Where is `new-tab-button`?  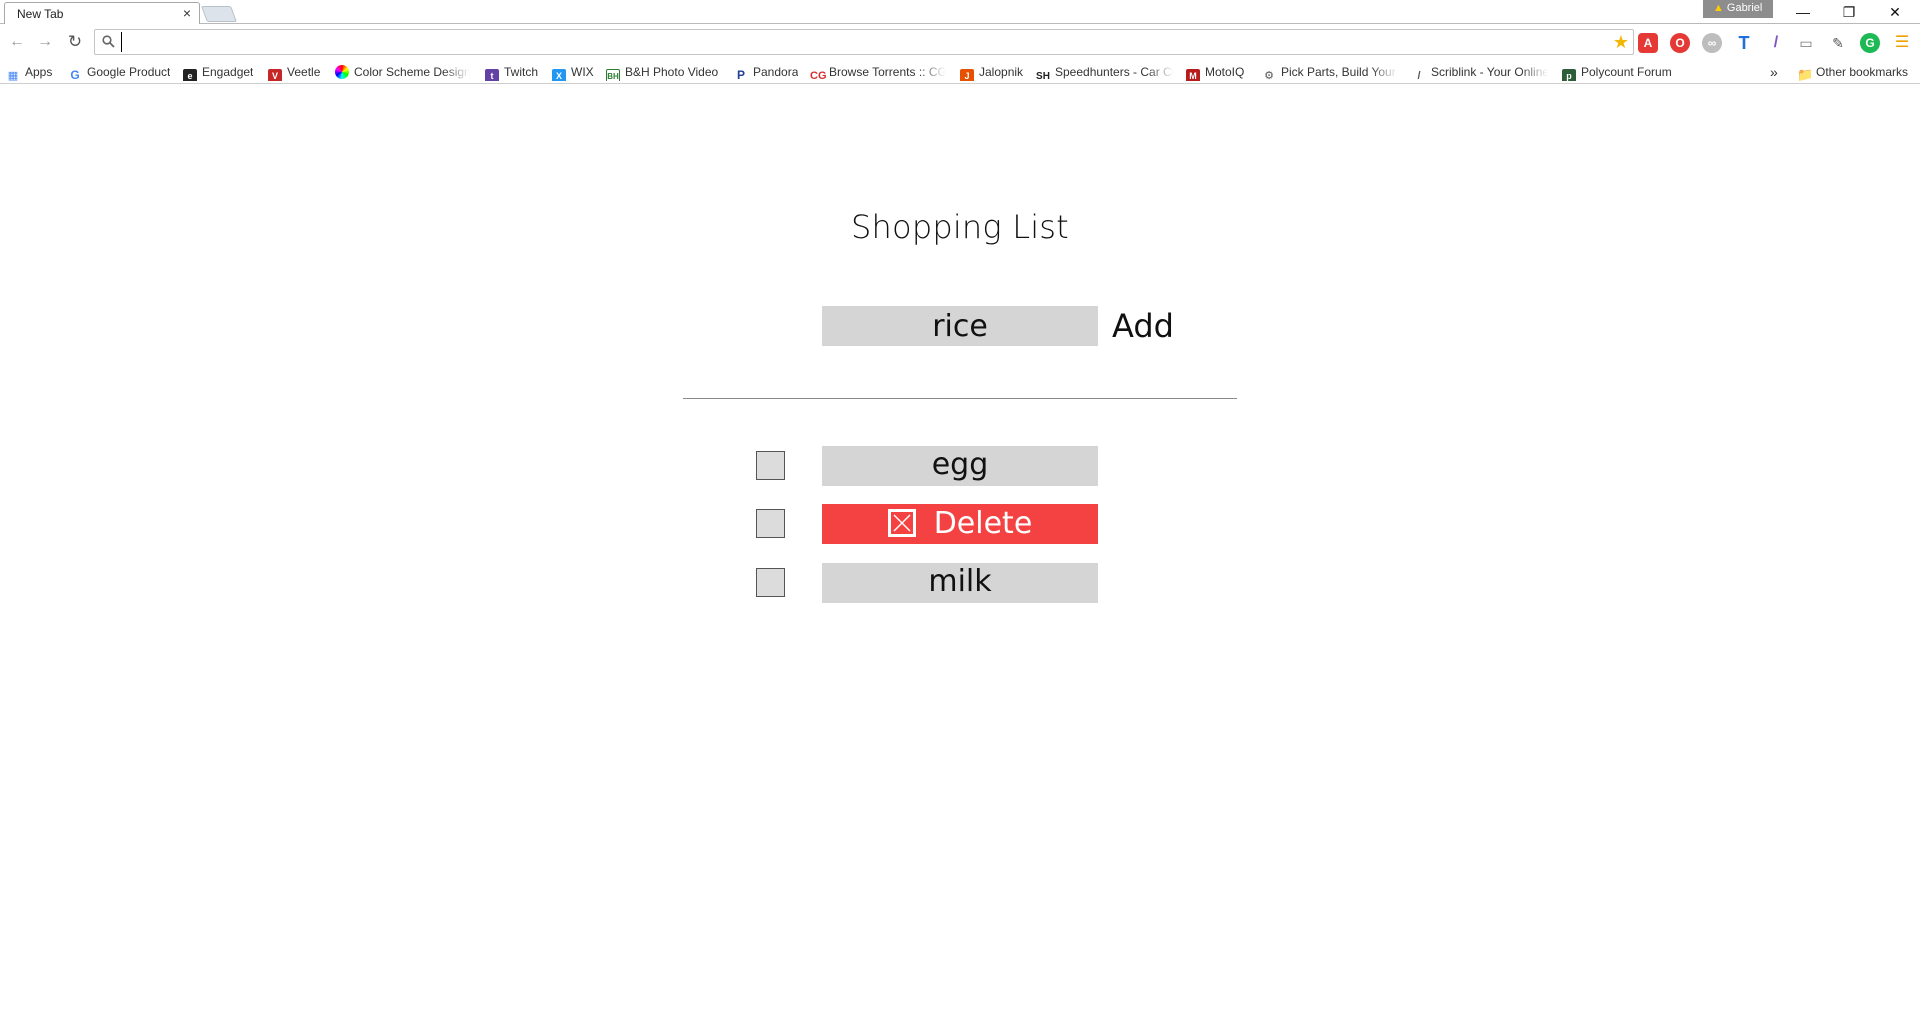
new-tab-button is located at coordinates (219, 14).